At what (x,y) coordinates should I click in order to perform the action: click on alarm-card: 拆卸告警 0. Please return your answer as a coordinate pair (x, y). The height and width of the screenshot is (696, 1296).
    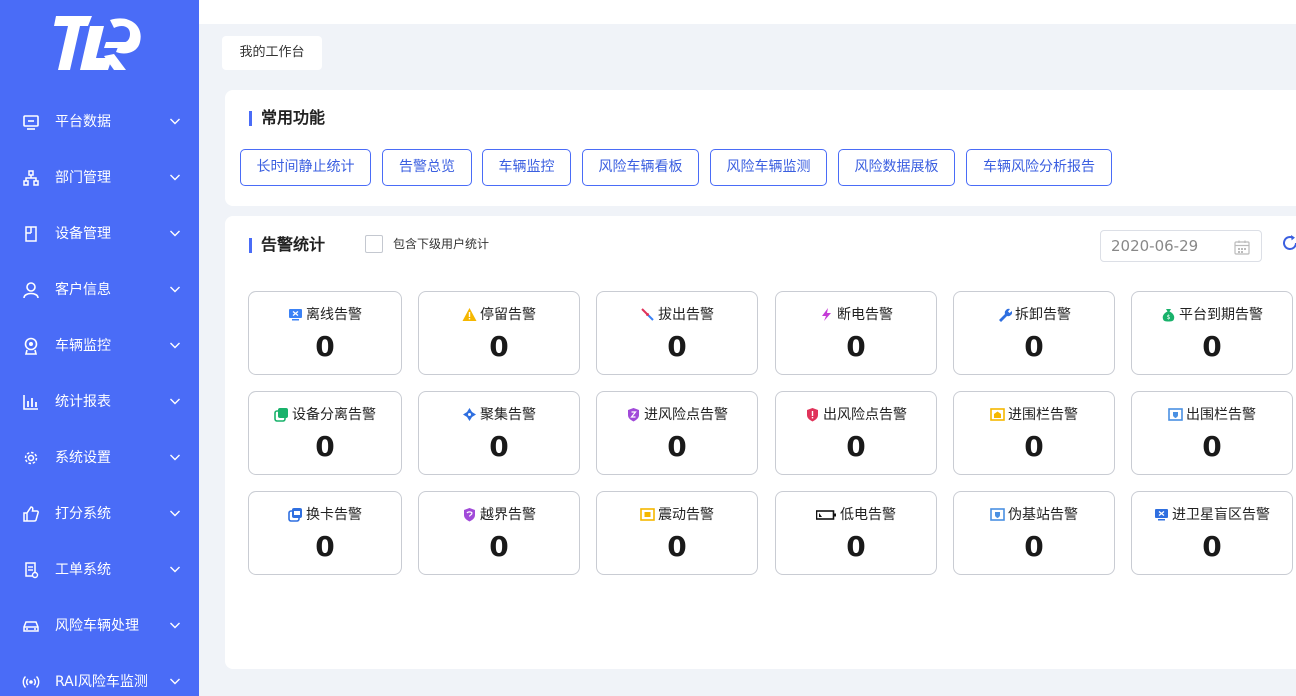
    Looking at the image, I should click on (1034, 333).